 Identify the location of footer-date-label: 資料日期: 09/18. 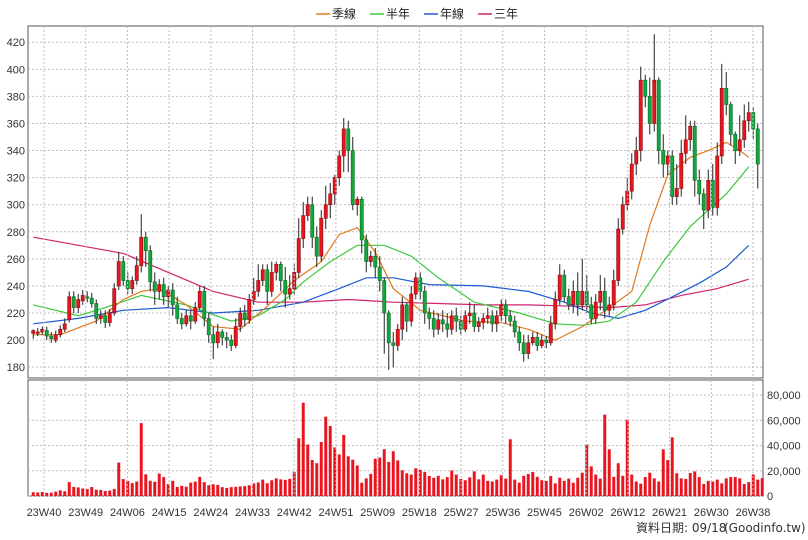
(681, 528).